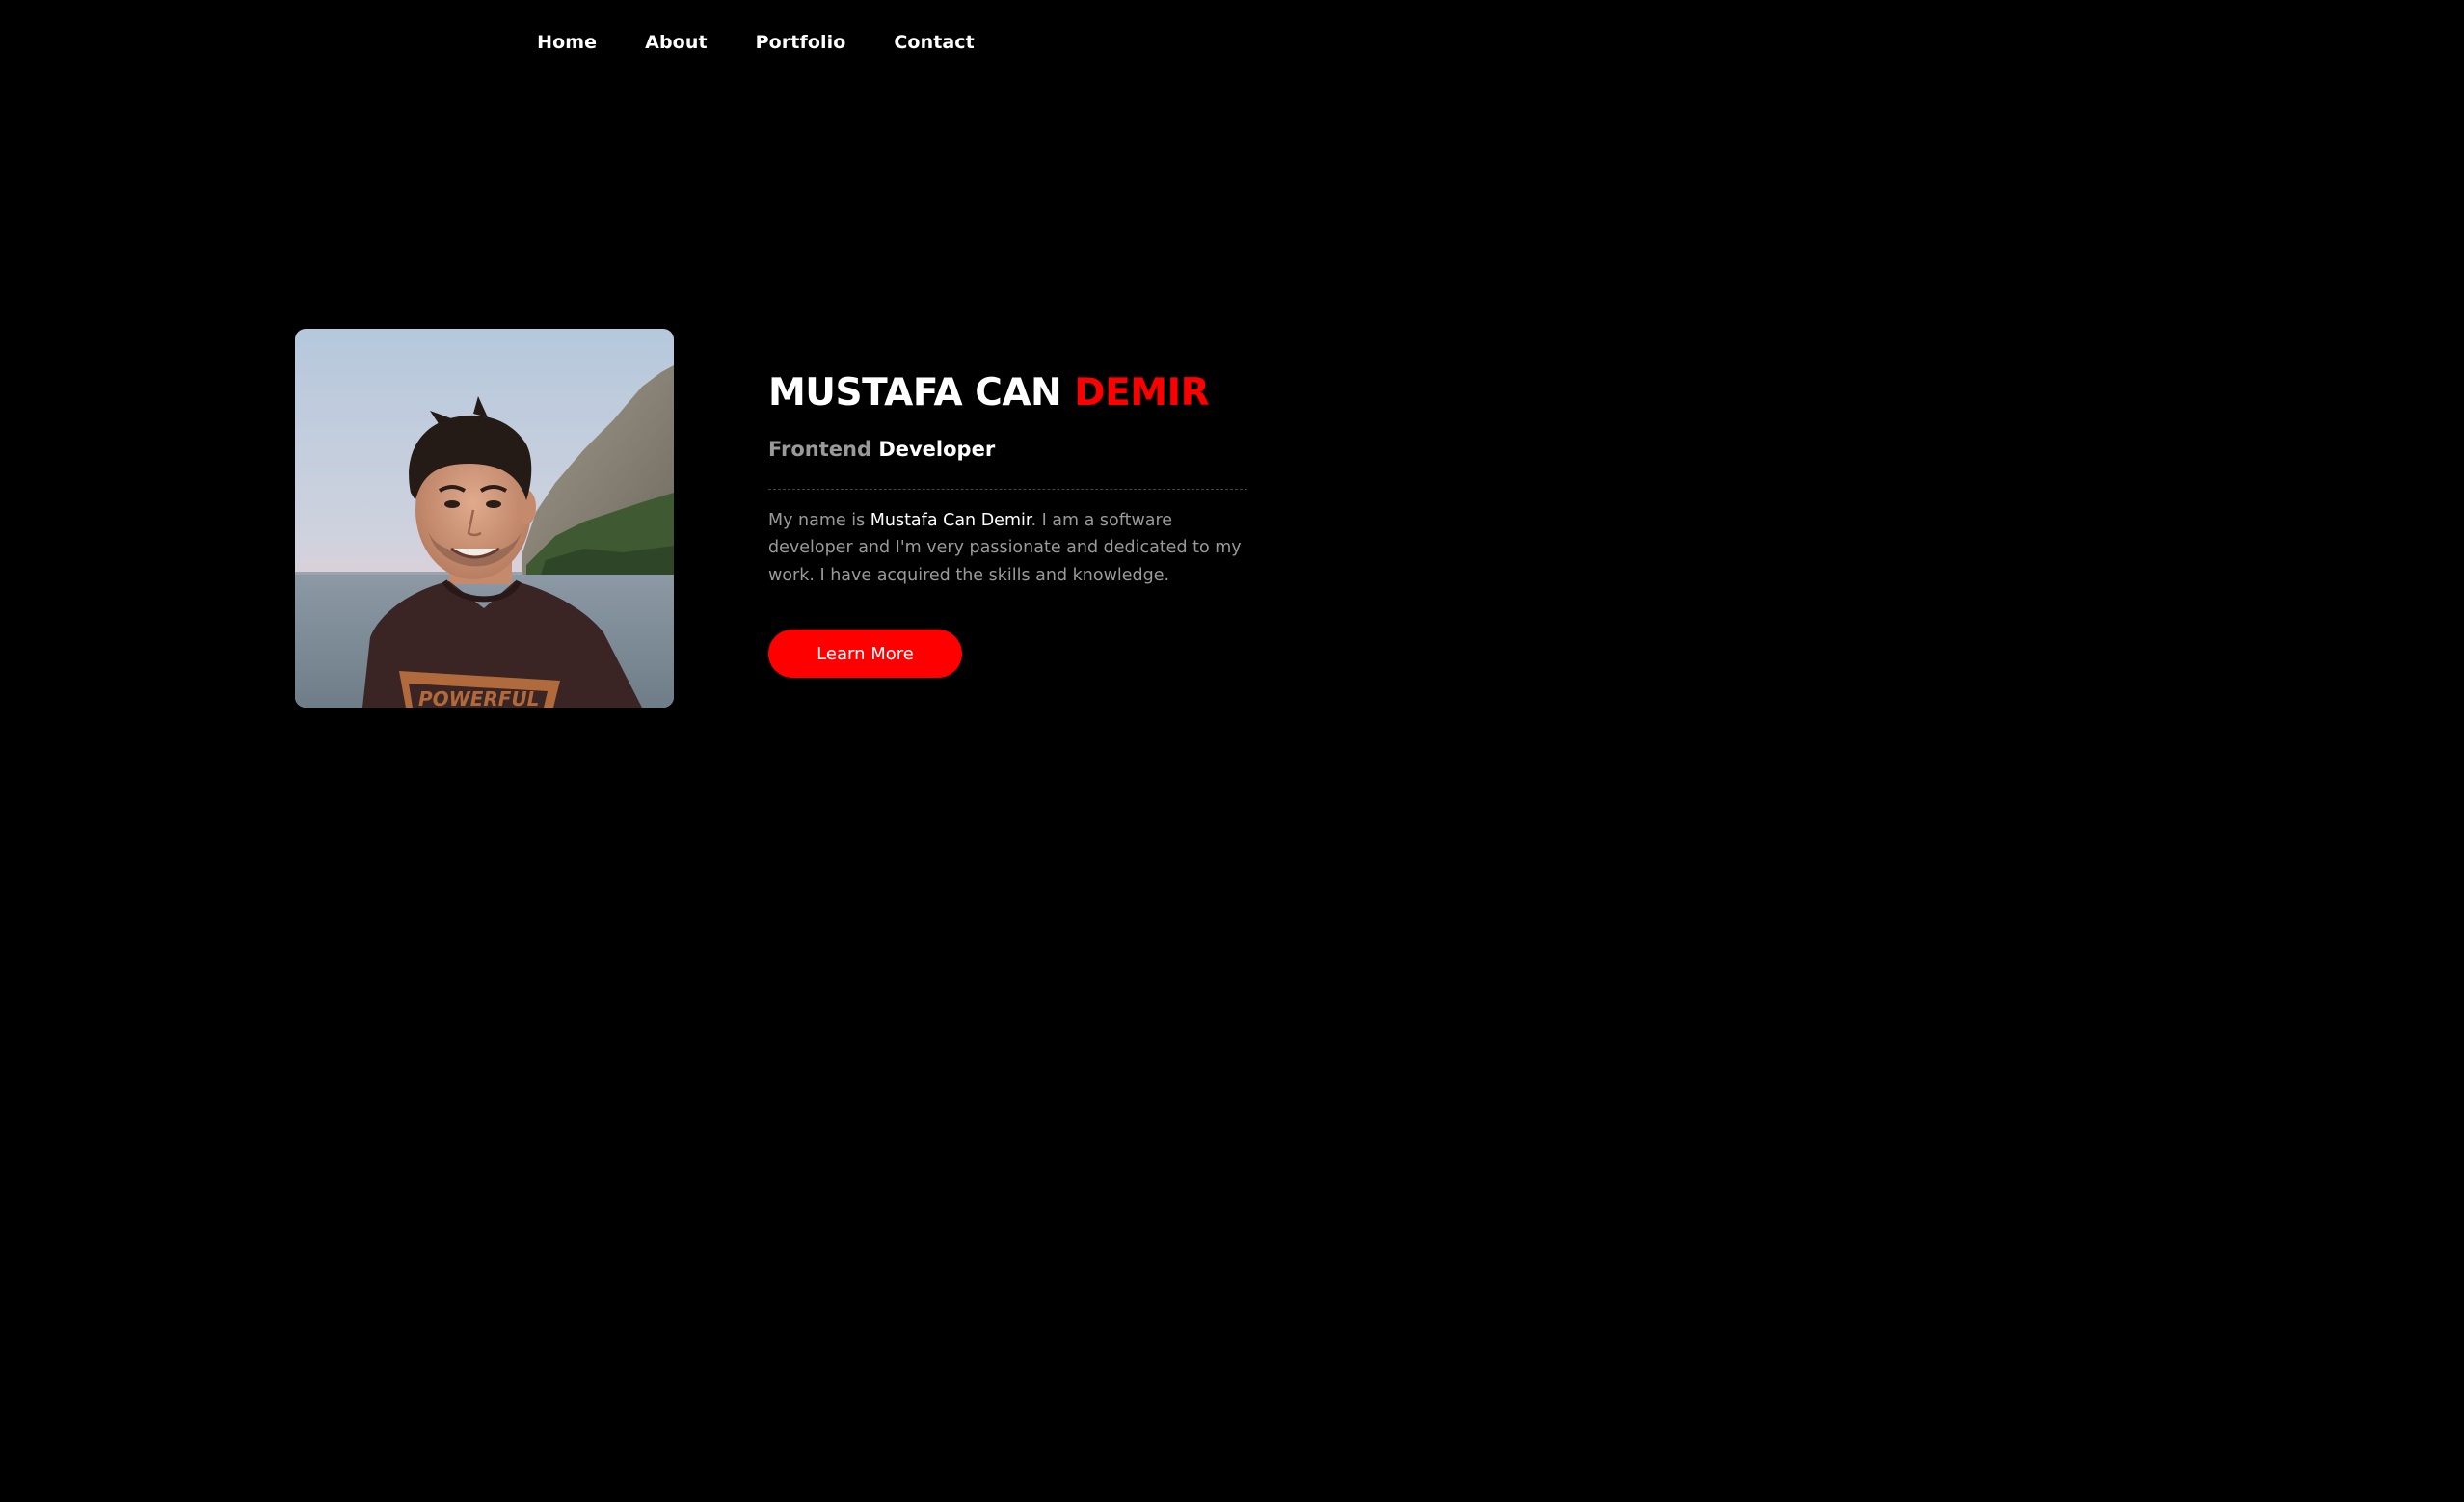 This screenshot has width=2464, height=1502. I want to click on profile-photo: POWERFUL, so click(485, 518).